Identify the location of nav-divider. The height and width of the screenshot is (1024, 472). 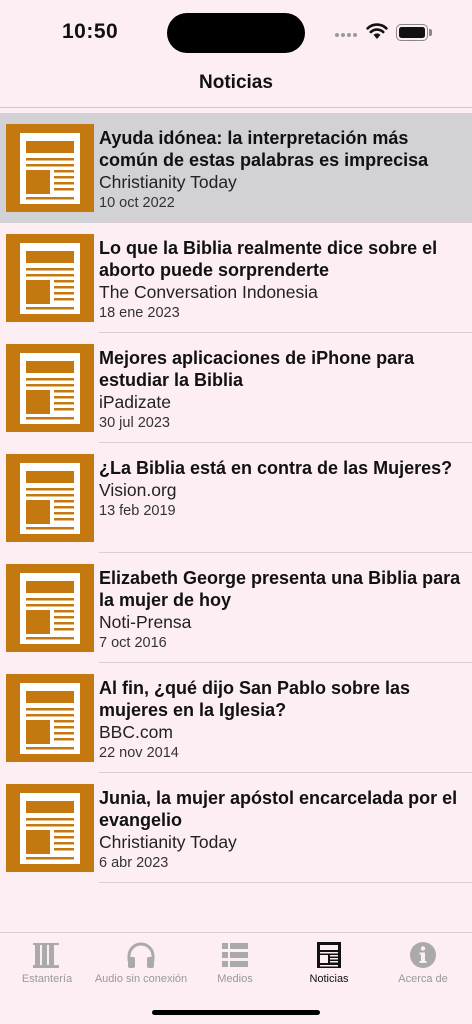
(236, 107).